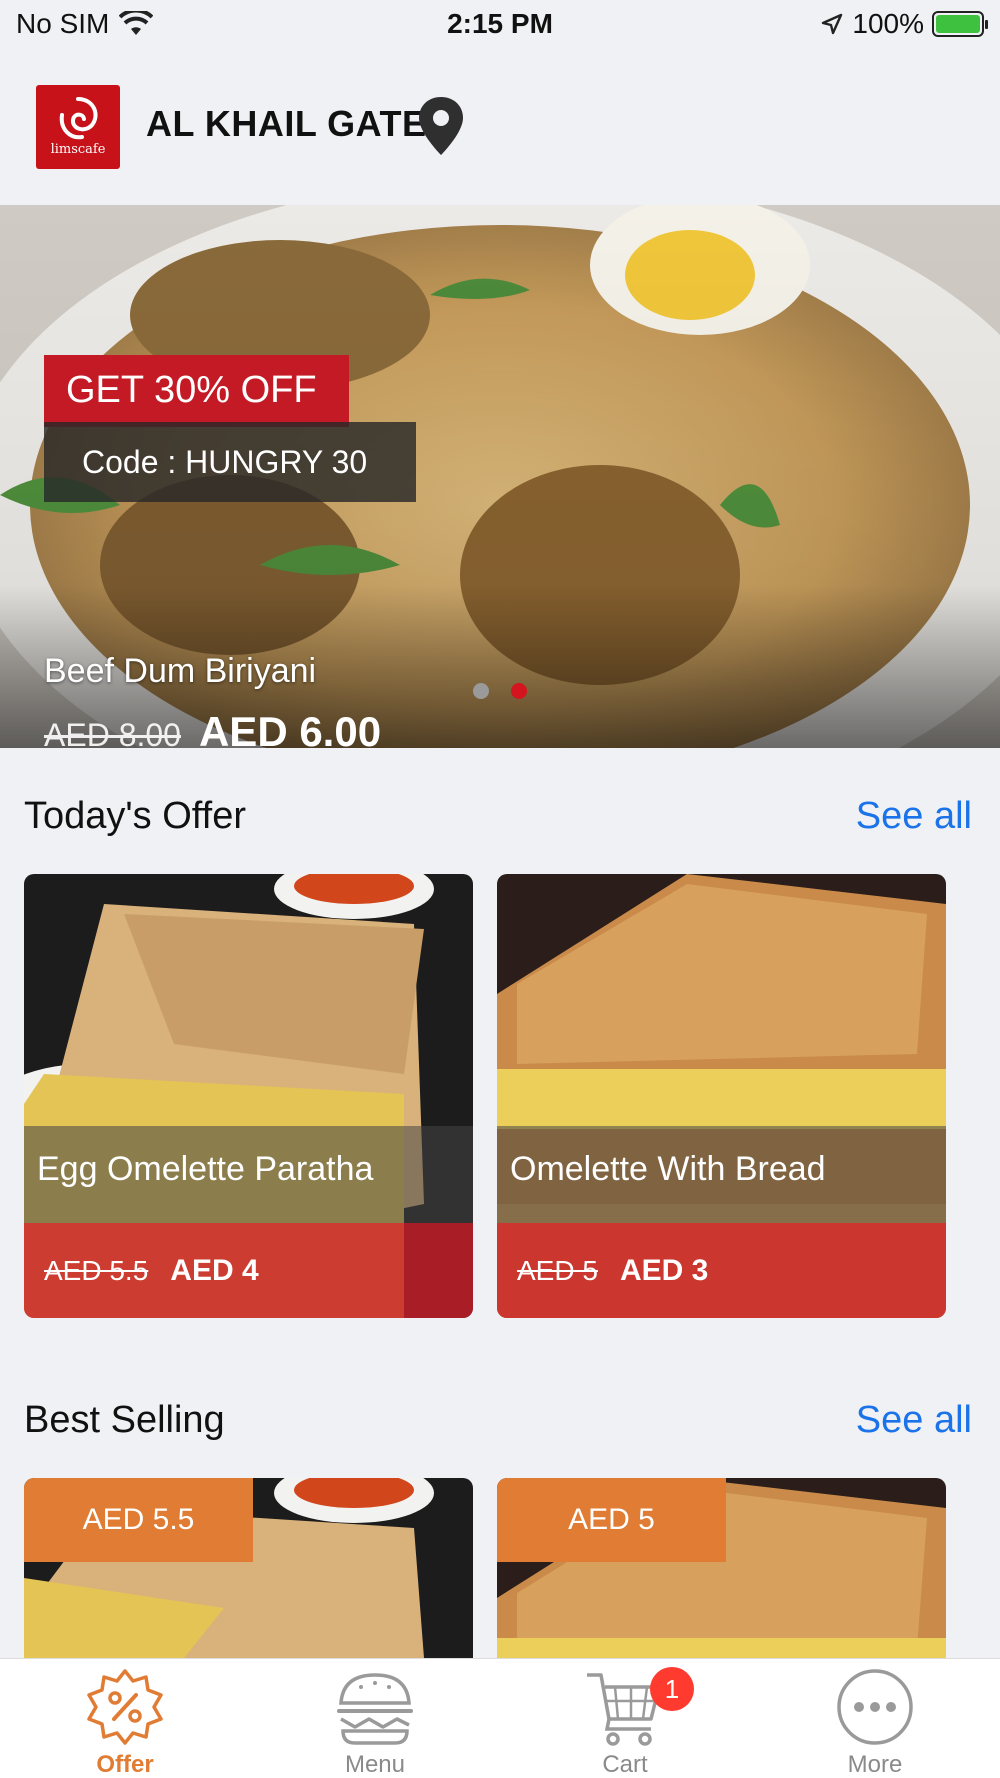 The image size is (1000, 1778). What do you see at coordinates (664, 1270) in the screenshot?
I see `offer-card-new-price: AED 3` at bounding box center [664, 1270].